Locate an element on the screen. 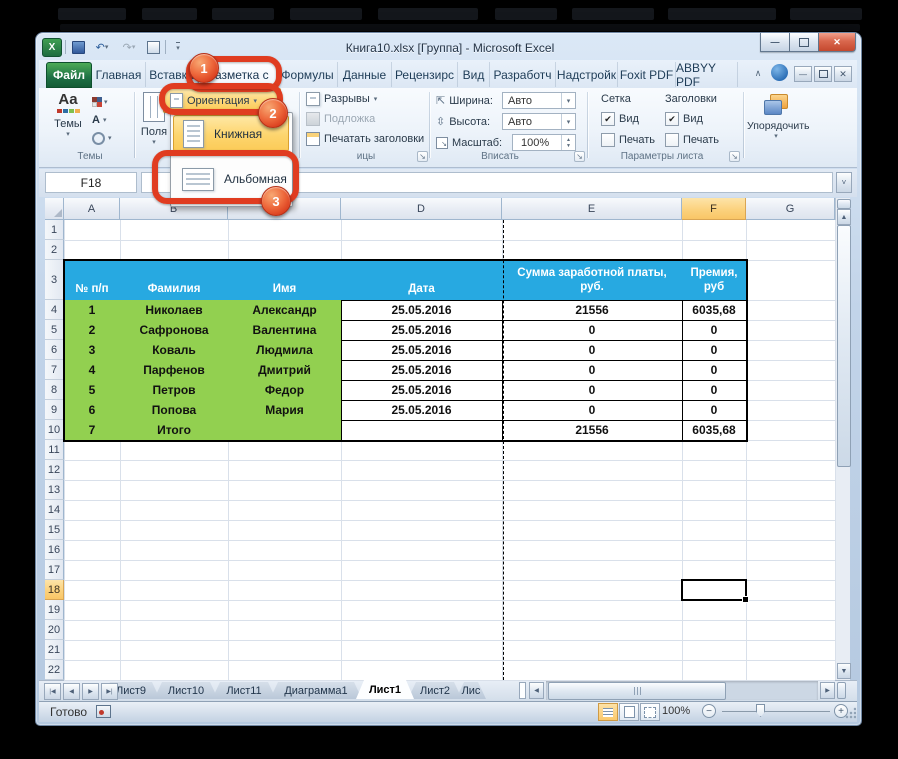 The width and height of the screenshot is (898, 759). excel-logo-icon: X is located at coordinates (52, 47).